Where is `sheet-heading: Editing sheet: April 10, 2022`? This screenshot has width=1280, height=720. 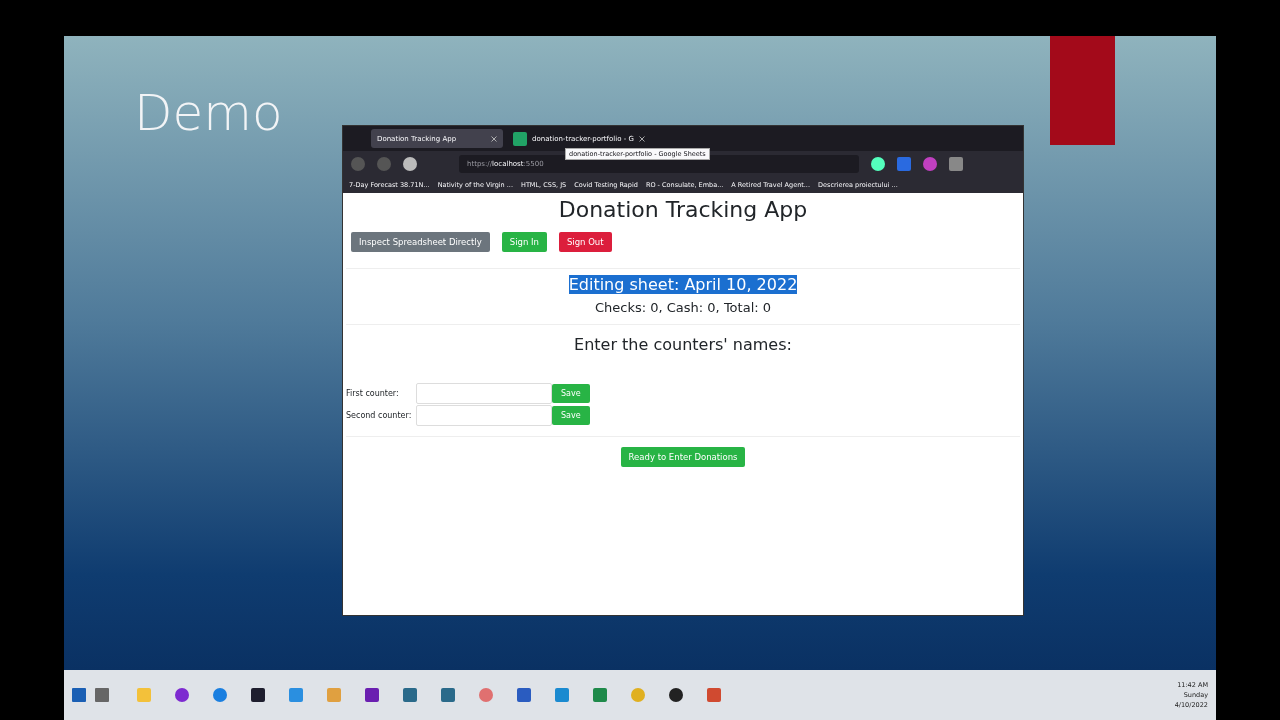
sheet-heading: Editing sheet: April 10, 2022 is located at coordinates (683, 284).